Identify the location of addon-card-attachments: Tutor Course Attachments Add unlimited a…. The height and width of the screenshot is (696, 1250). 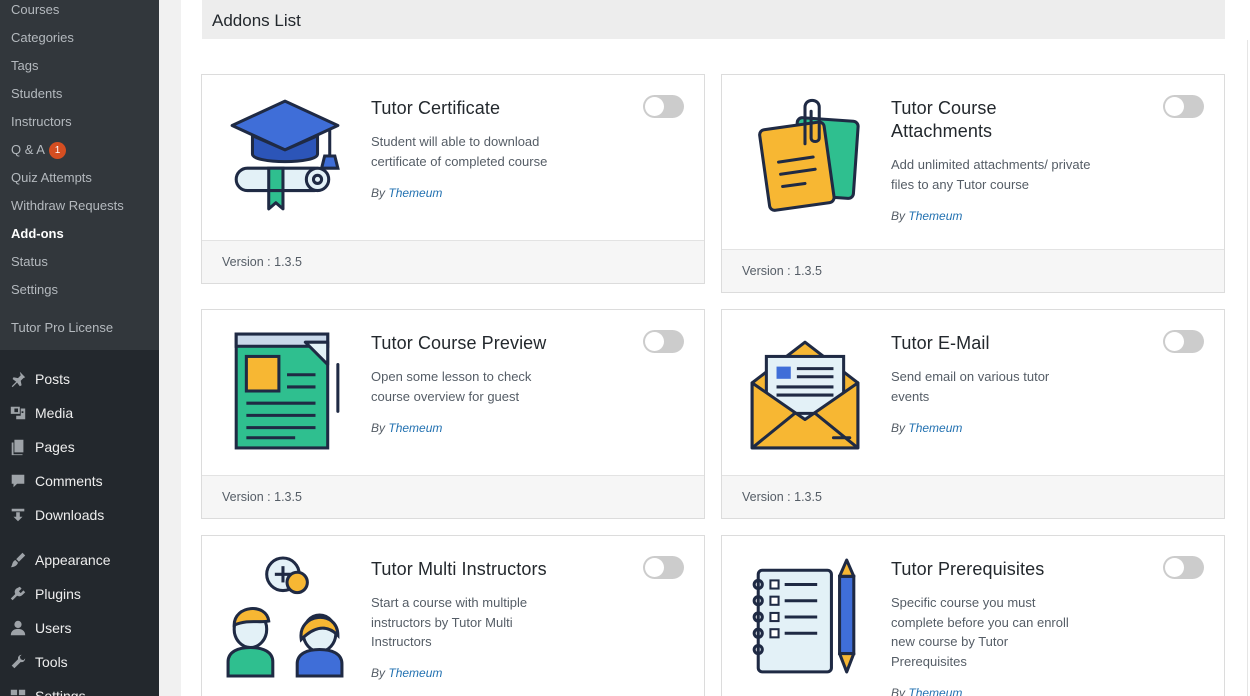
(973, 183).